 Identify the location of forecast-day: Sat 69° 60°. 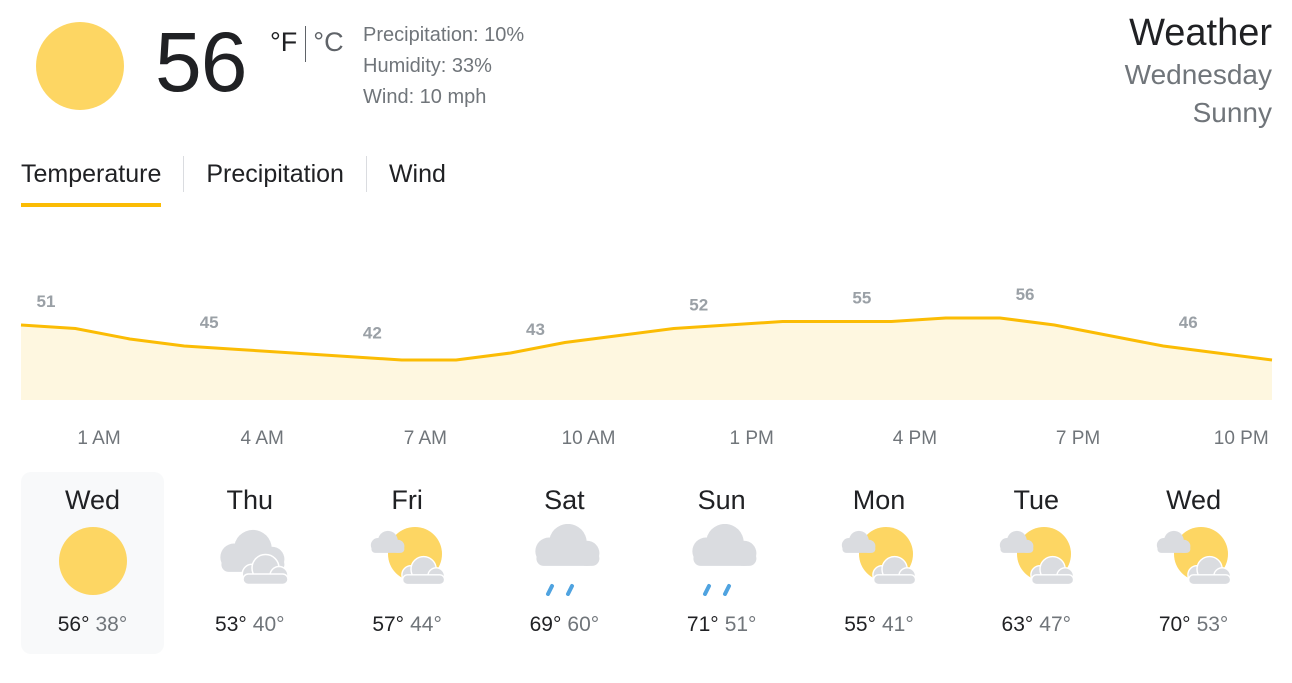
(564, 563).